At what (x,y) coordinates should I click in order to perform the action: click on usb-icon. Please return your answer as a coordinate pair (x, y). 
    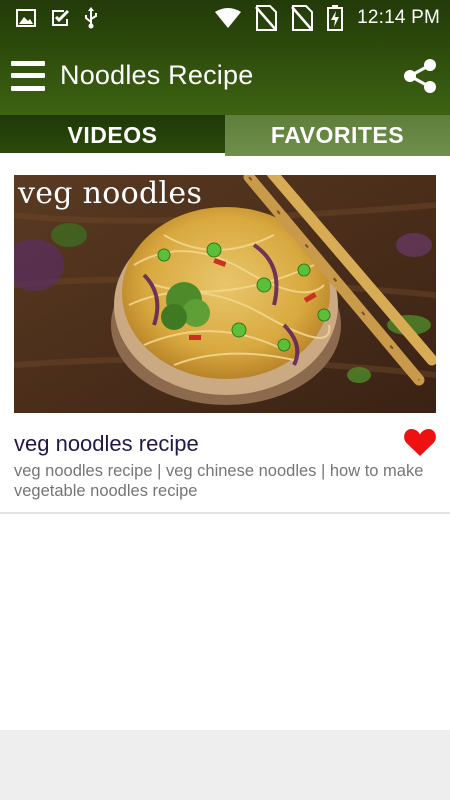
    Looking at the image, I should click on (91, 18).